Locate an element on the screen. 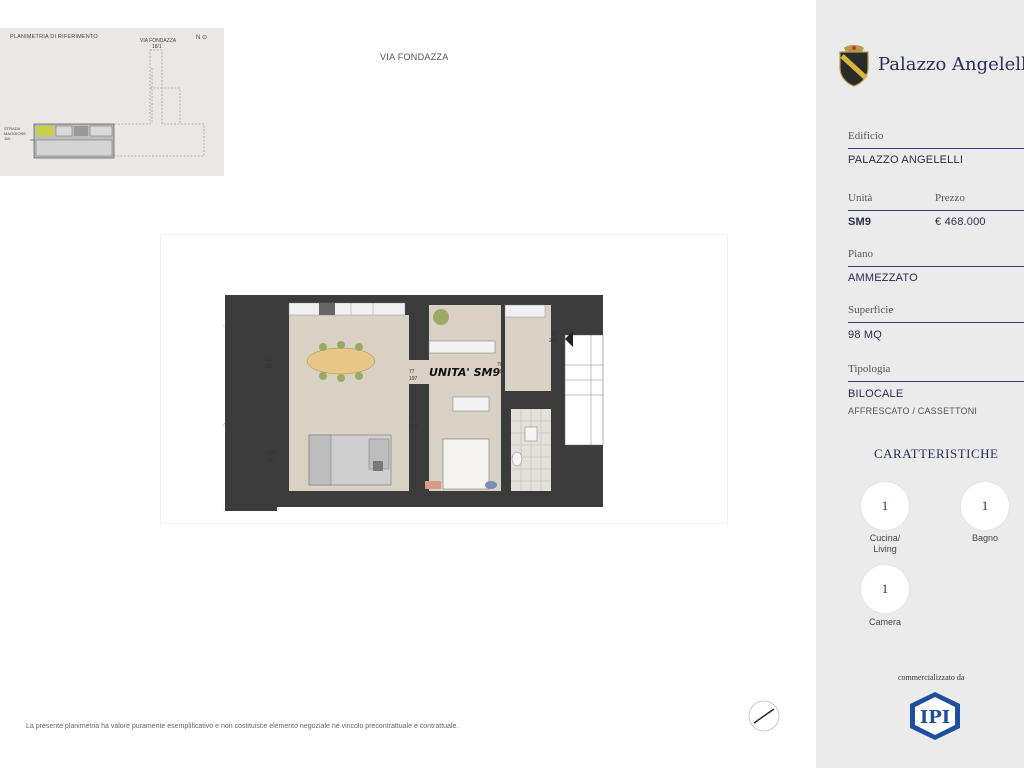  dim-label: 70 is located at coordinates (500, 365).